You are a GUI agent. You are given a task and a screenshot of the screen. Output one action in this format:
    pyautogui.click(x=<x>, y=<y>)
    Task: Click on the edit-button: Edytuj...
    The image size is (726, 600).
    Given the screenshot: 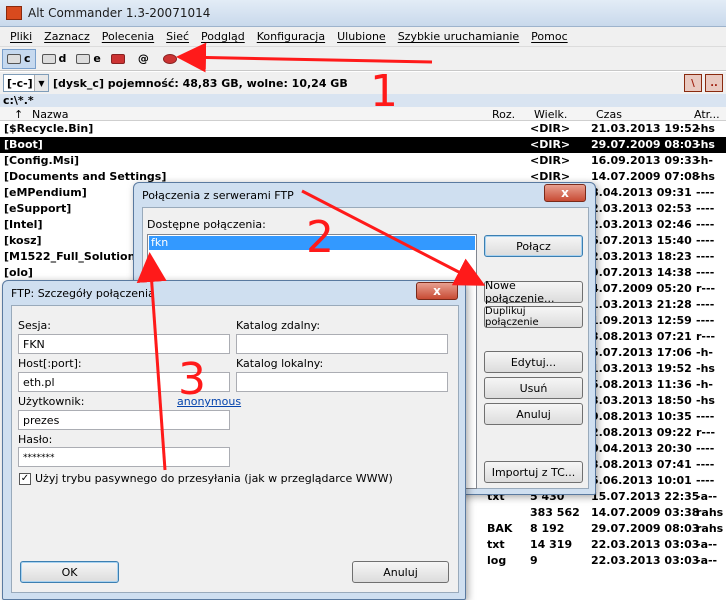 What is the action you would take?
    pyautogui.click(x=533, y=362)
    